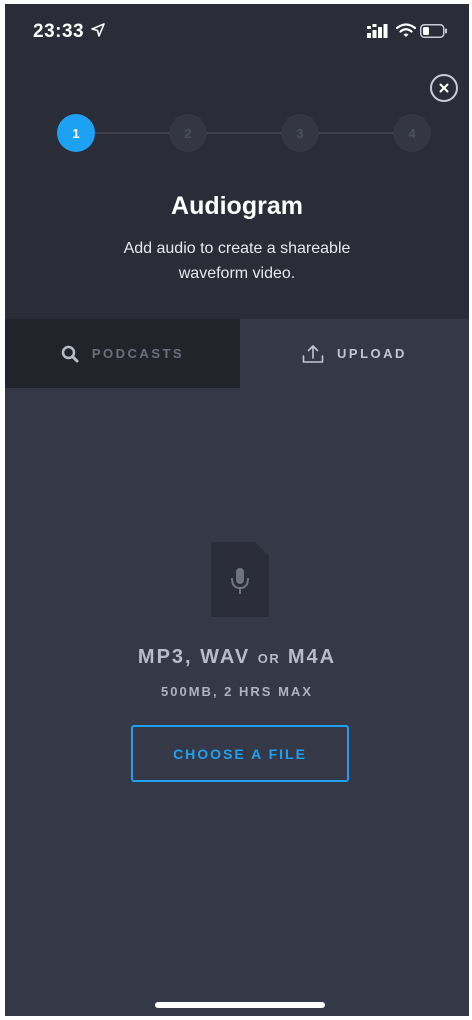 The image size is (472, 1020). Describe the element at coordinates (372, 353) in the screenshot. I see `tab-upload-label: UPLOAD` at that location.